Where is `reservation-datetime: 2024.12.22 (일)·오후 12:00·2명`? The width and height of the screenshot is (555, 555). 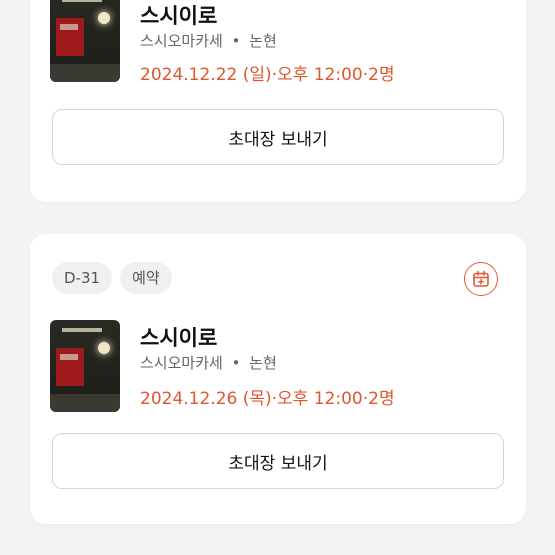
reservation-datetime: 2024.12.22 (일)·오후 12:00·2명 is located at coordinates (267, 75).